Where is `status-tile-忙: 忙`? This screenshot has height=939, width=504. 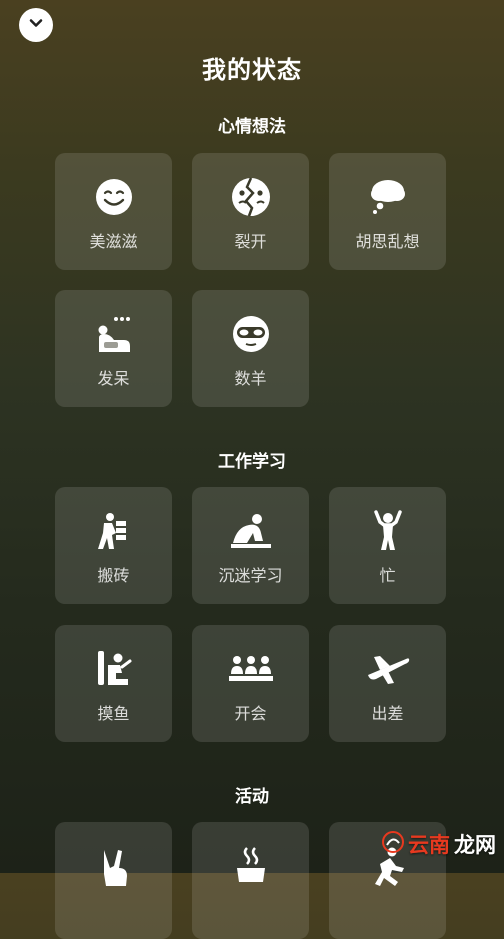 status-tile-忙: 忙 is located at coordinates (387, 545).